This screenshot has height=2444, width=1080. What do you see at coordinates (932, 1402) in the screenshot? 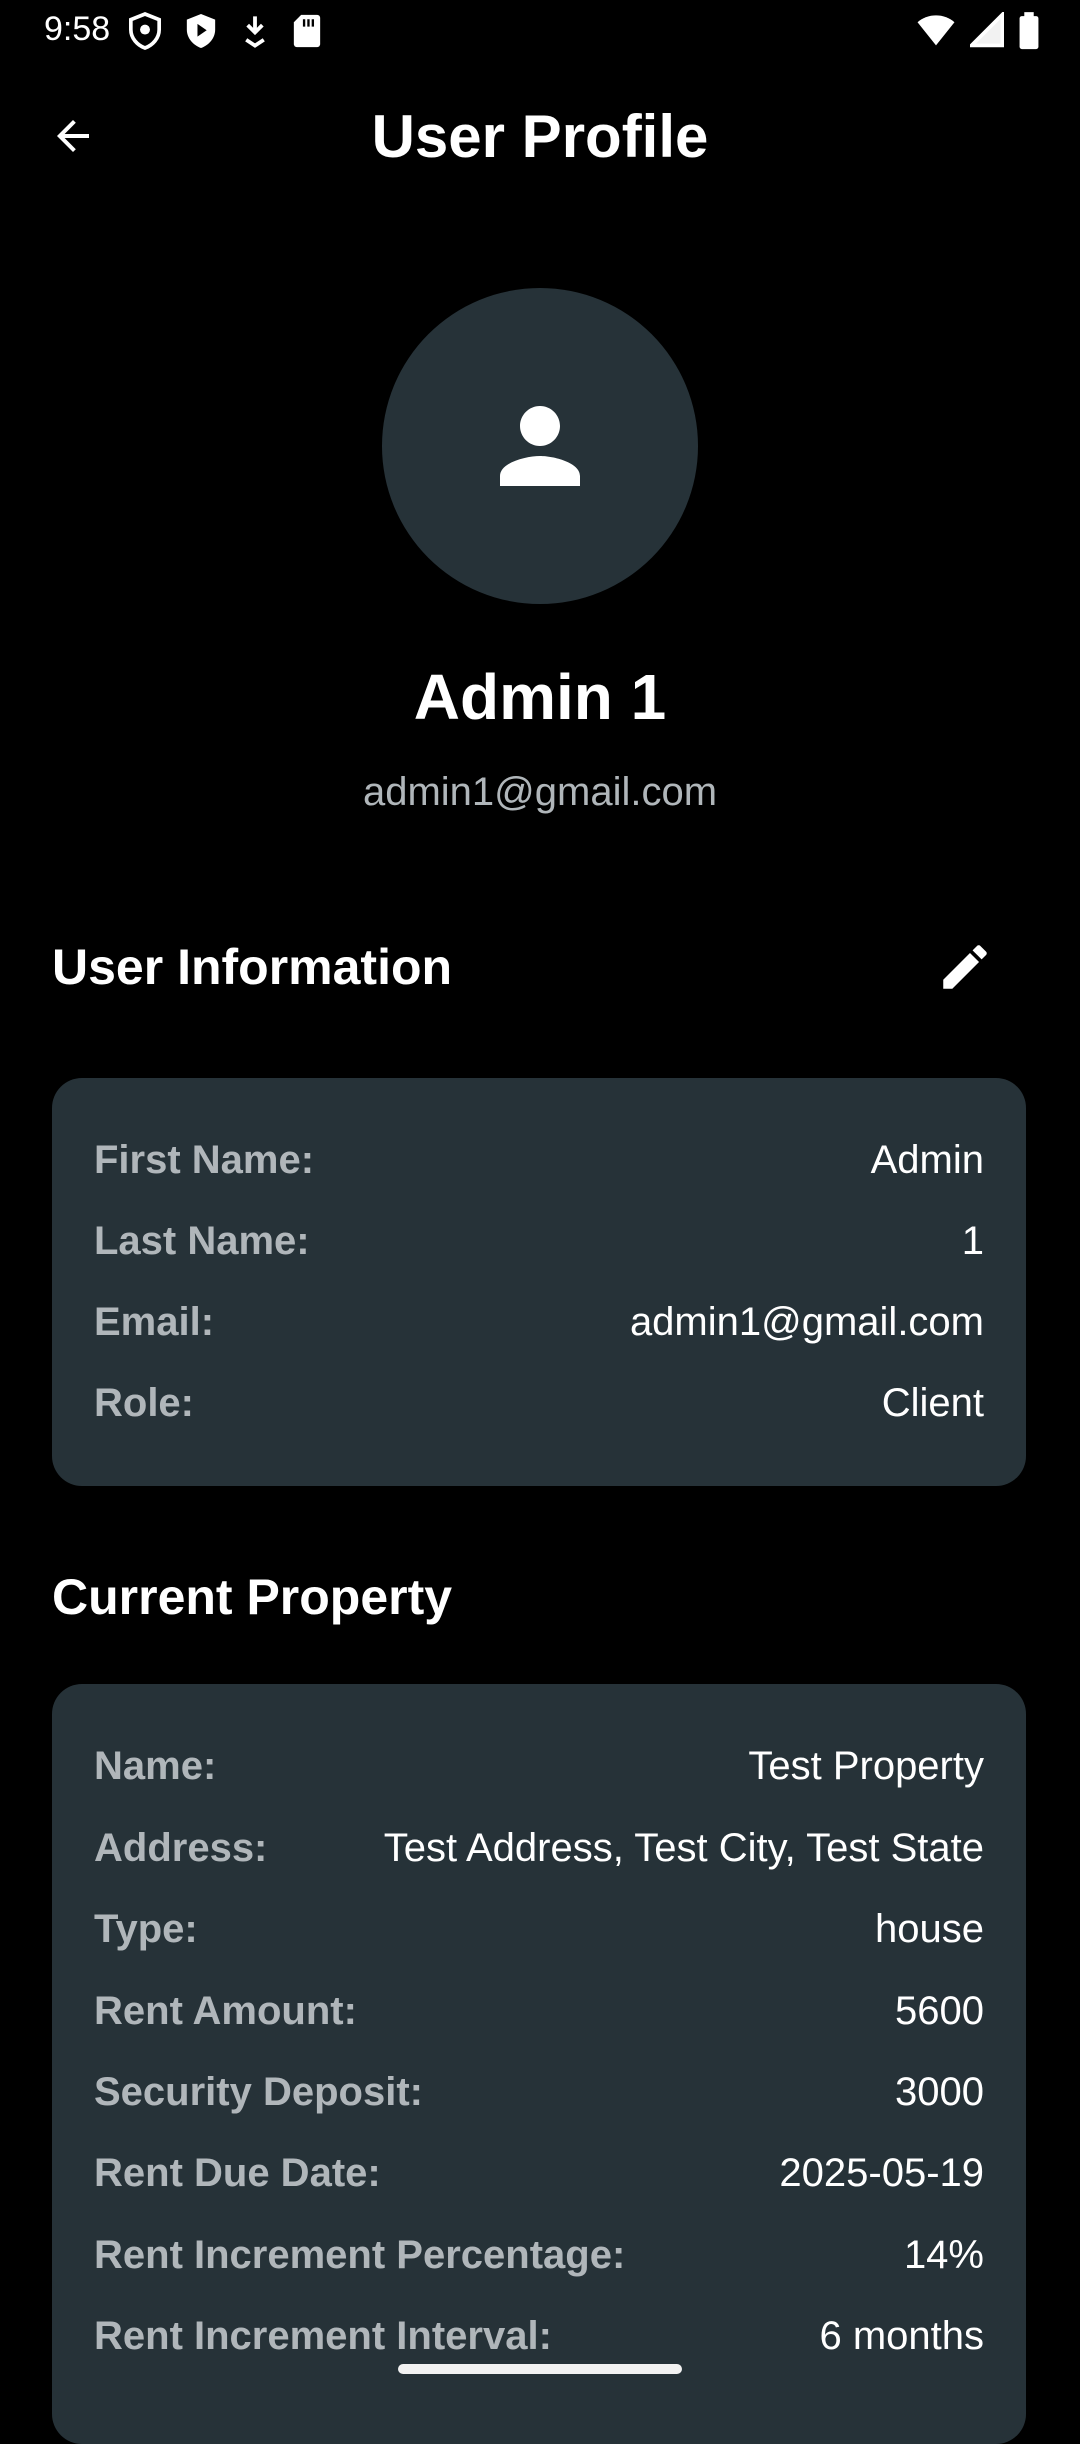
I see `info-value: Client` at bounding box center [932, 1402].